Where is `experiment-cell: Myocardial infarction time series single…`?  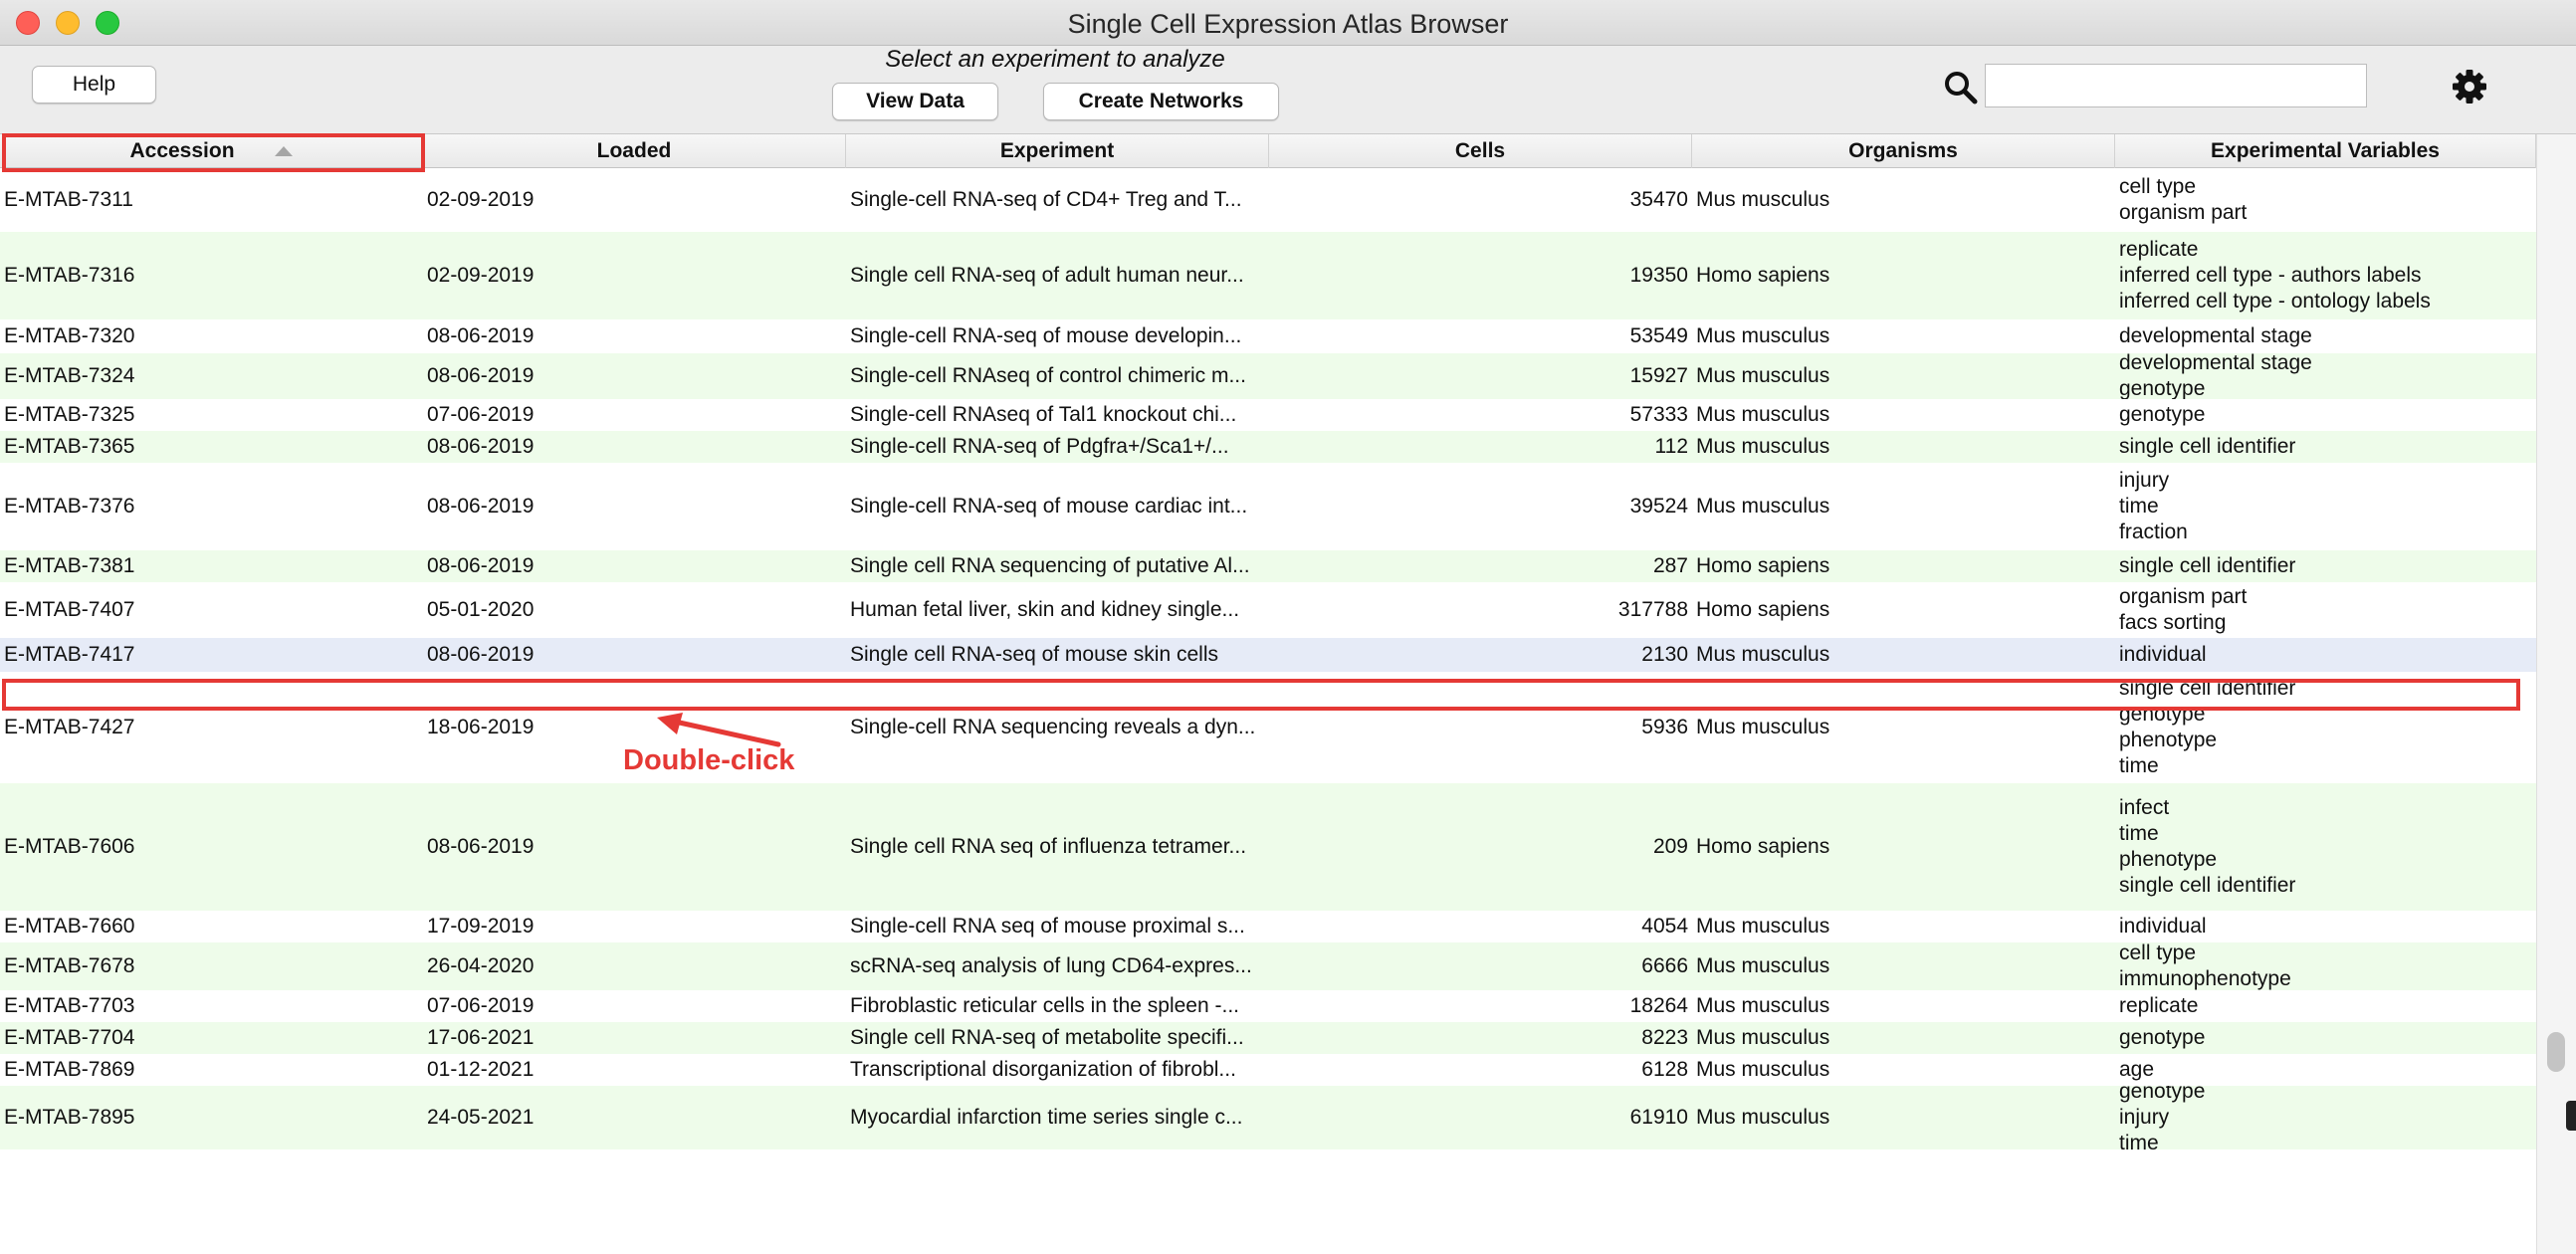 experiment-cell: Myocardial infarction time series single… is located at coordinates (1046, 1117).